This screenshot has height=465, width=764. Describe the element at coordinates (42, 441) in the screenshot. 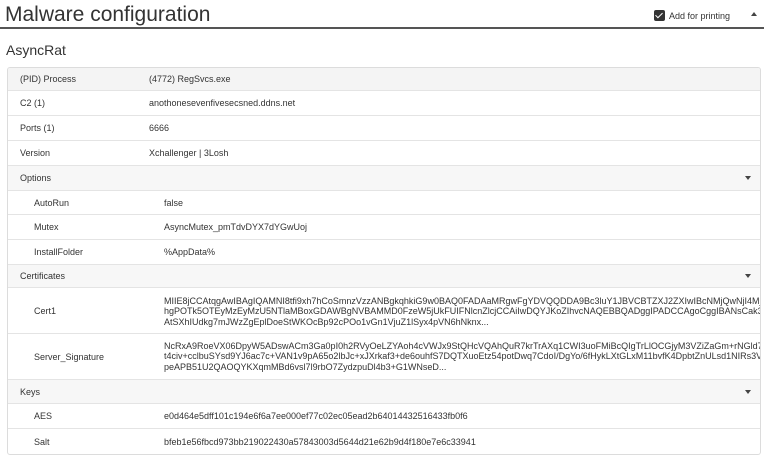

I see `row-key: Salt` at that location.